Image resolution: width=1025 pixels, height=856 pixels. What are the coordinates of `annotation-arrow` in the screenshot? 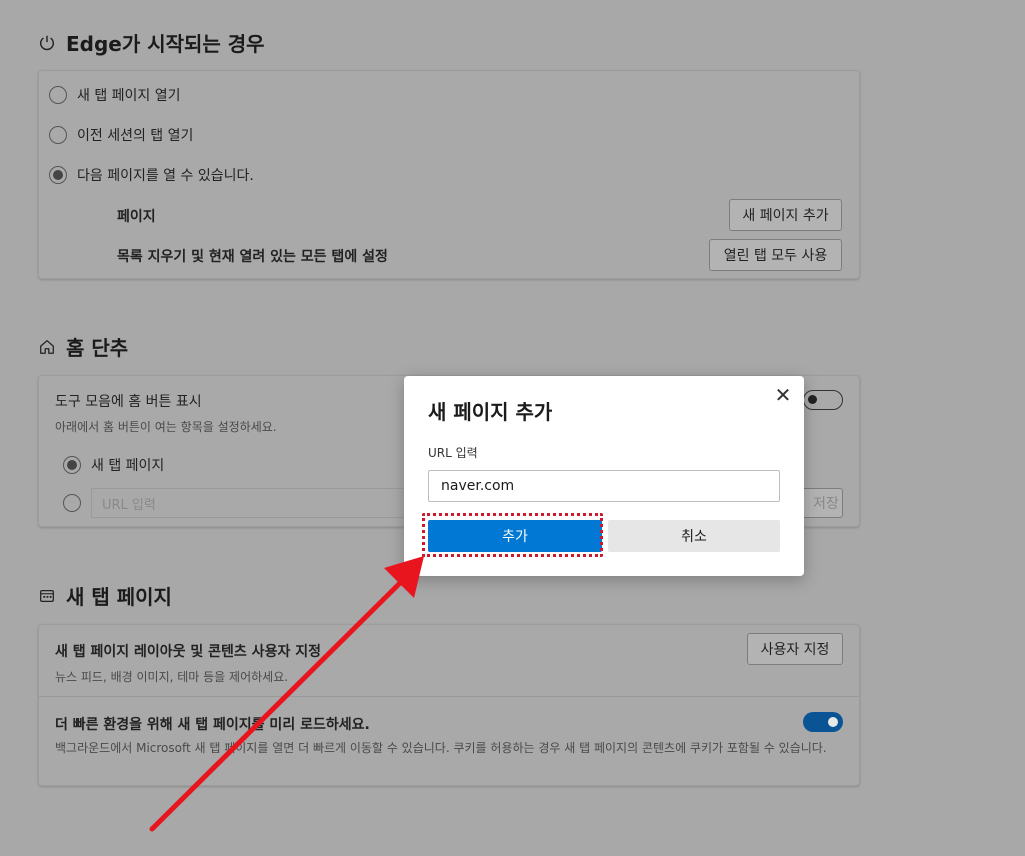 It's located at (286, 694).